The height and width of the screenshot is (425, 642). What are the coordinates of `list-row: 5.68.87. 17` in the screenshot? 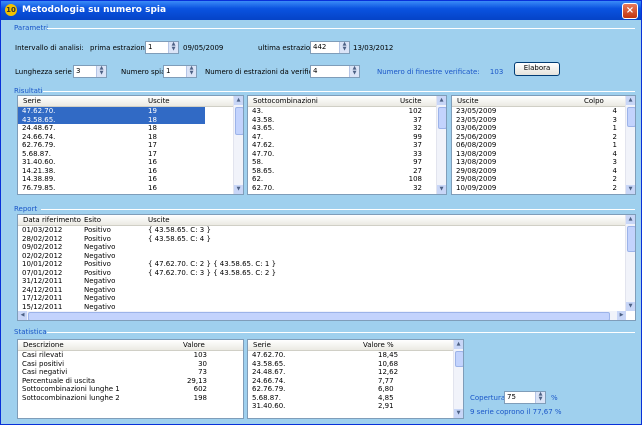 It's located at (111, 154).